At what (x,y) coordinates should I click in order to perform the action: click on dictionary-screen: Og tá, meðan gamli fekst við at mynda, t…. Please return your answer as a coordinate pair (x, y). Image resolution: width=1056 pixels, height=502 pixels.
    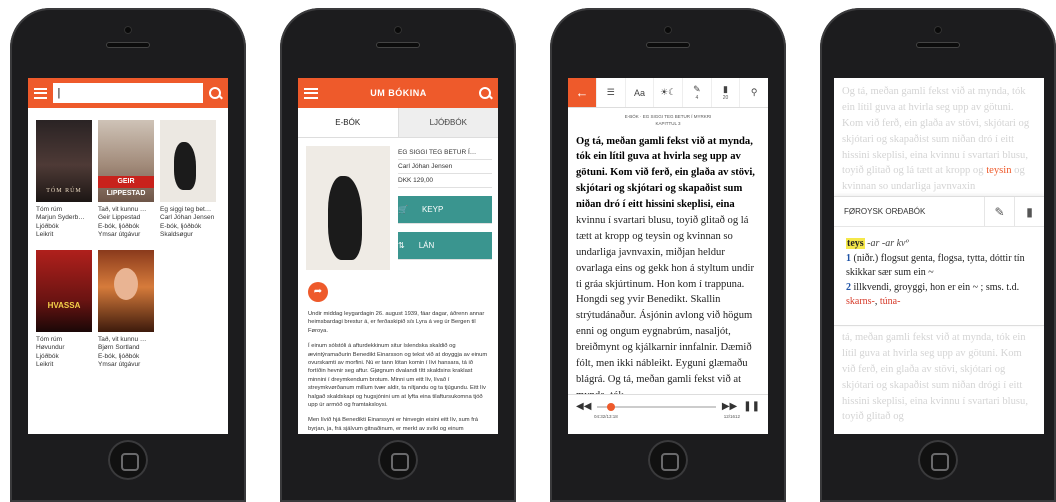
    Looking at the image, I should click on (939, 256).